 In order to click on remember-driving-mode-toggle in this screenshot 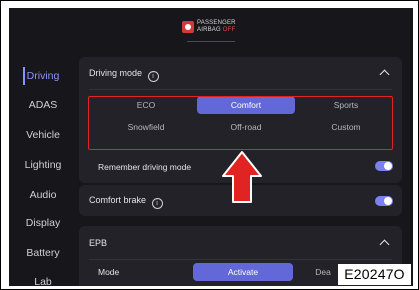, I will do `click(384, 166)`.